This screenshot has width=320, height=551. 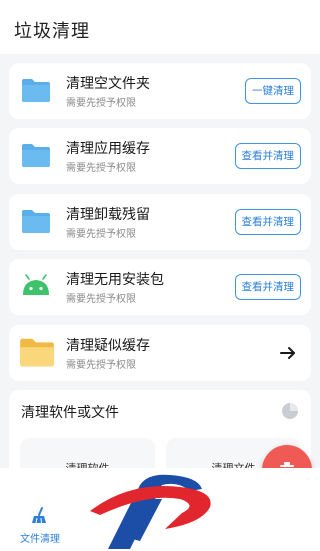 I want to click on yellow-folder-icon, so click(x=37, y=352).